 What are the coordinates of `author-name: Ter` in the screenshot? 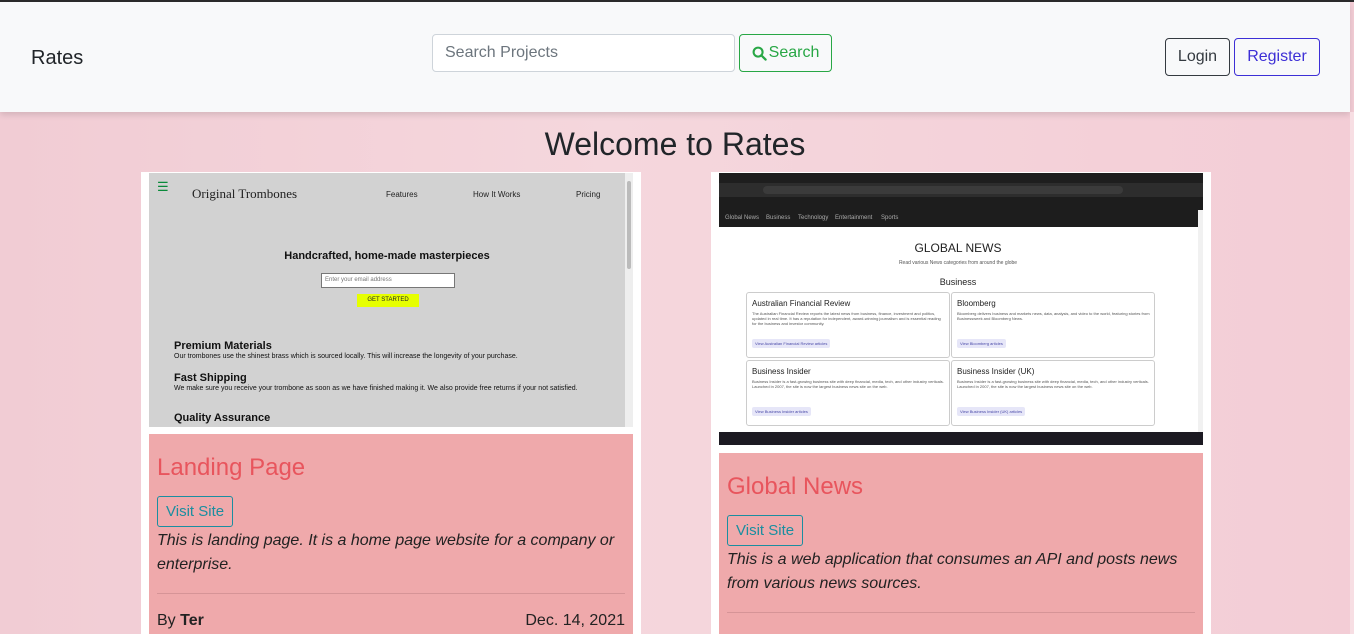 It's located at (192, 620).